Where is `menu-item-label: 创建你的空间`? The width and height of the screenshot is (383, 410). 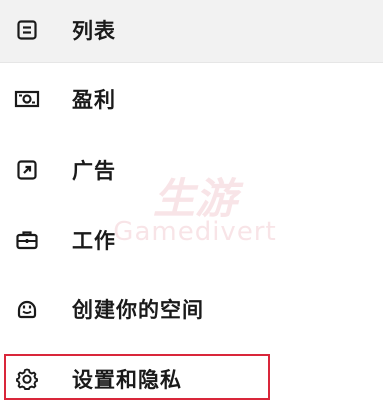 menu-item-label: 创建你的空间 is located at coordinates (138, 310).